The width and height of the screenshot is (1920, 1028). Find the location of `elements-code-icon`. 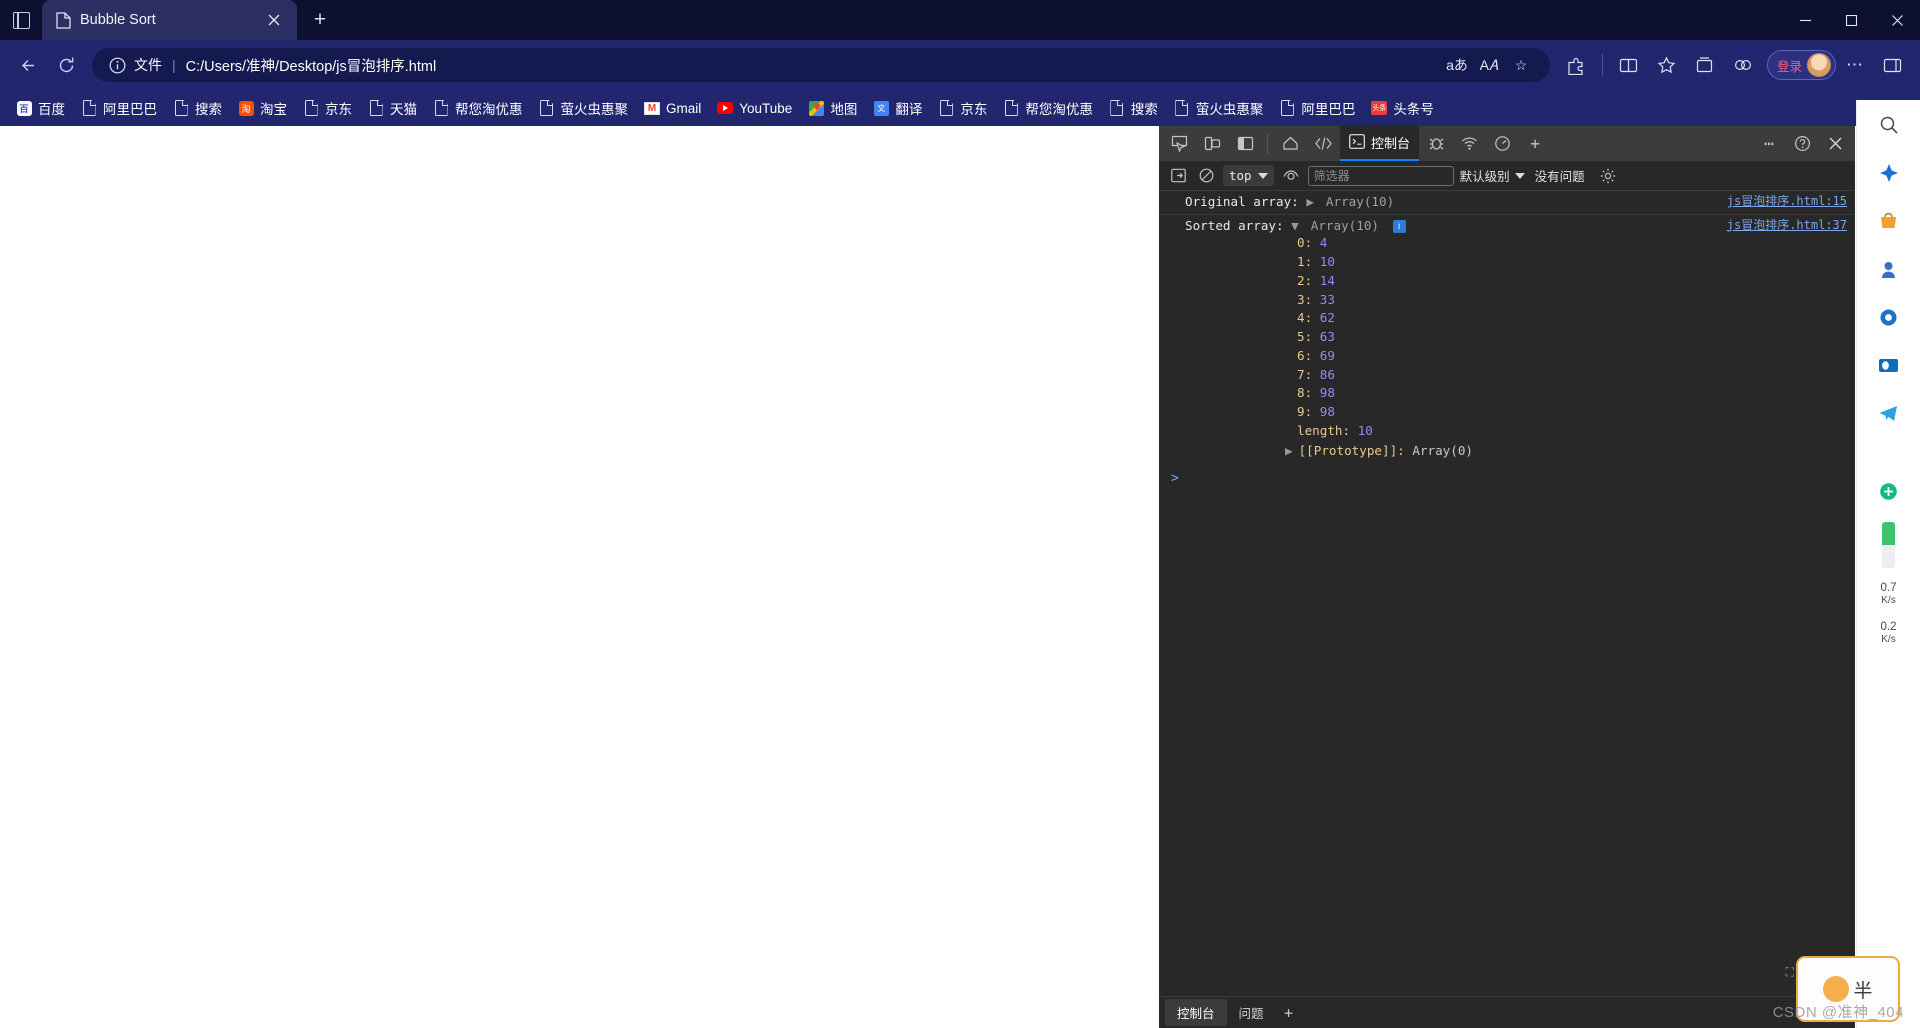

elements-code-icon is located at coordinates (1323, 144).